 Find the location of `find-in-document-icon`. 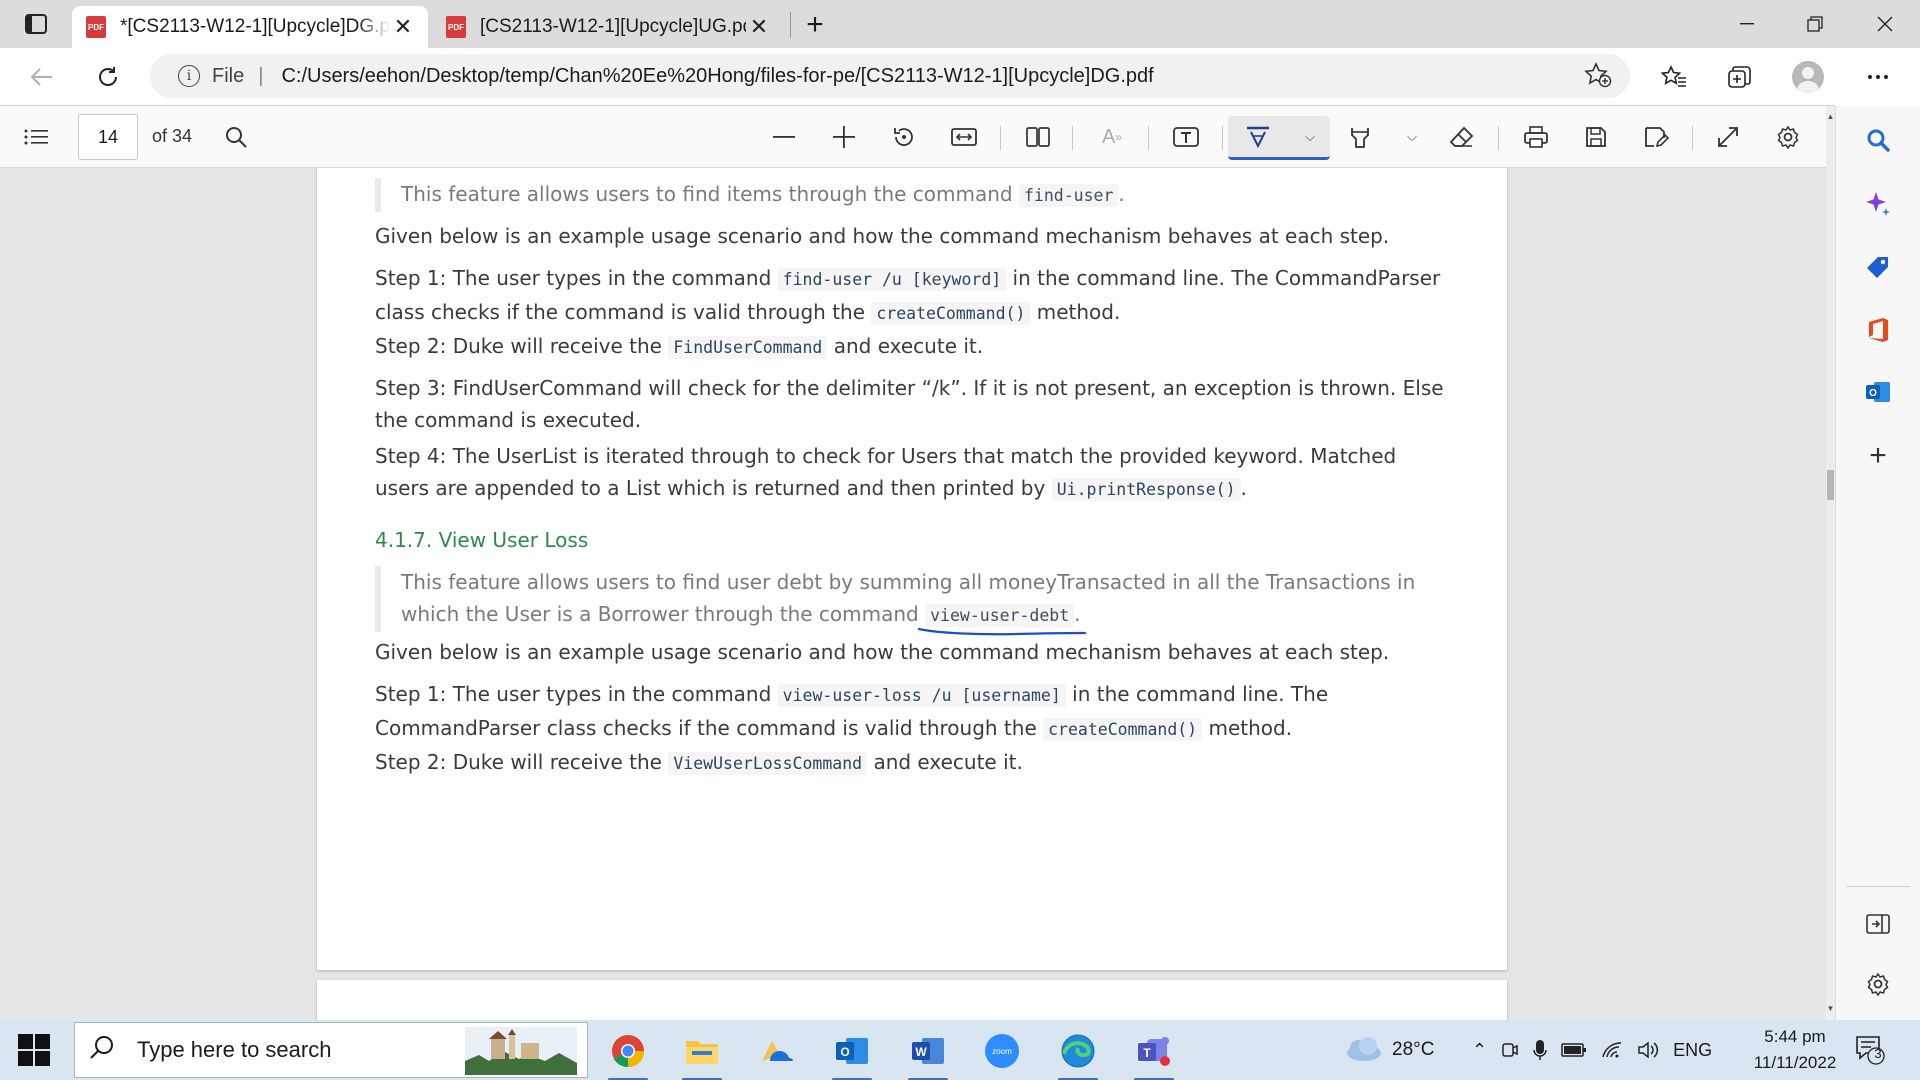

find-in-document-icon is located at coordinates (236, 137).